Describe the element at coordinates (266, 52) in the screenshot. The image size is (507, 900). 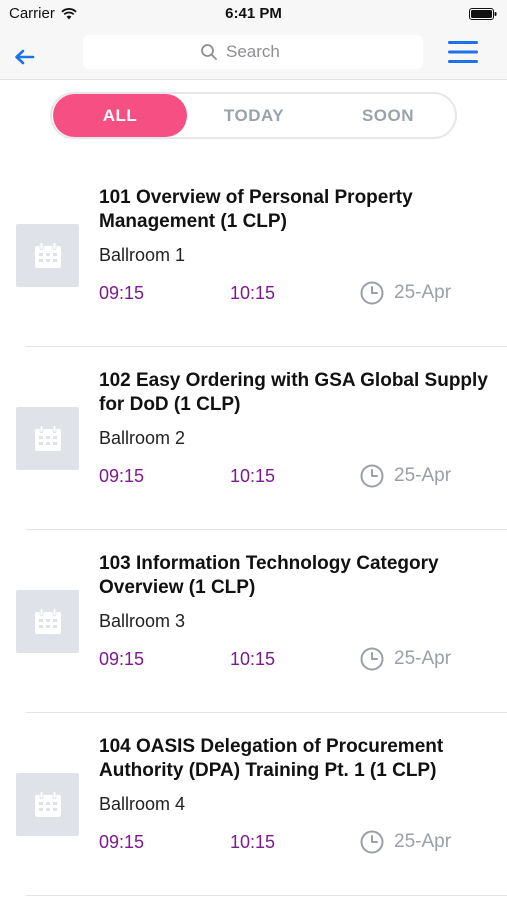
I see `search-input` at that location.